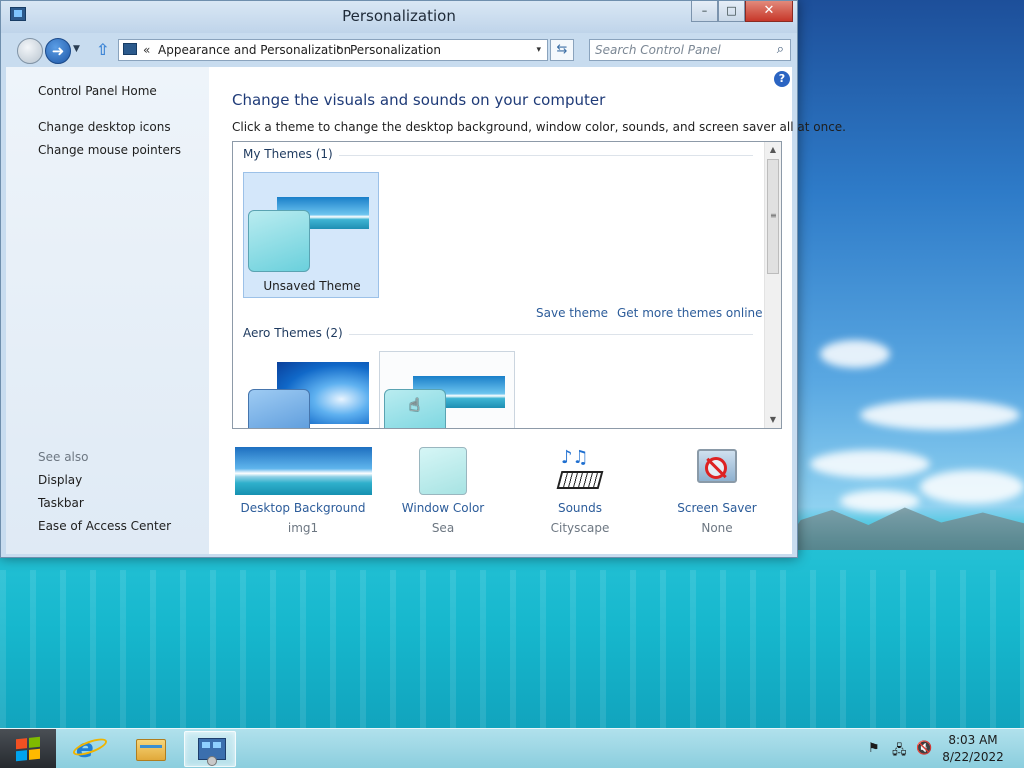  I want to click on theme-windows, so click(311, 389).